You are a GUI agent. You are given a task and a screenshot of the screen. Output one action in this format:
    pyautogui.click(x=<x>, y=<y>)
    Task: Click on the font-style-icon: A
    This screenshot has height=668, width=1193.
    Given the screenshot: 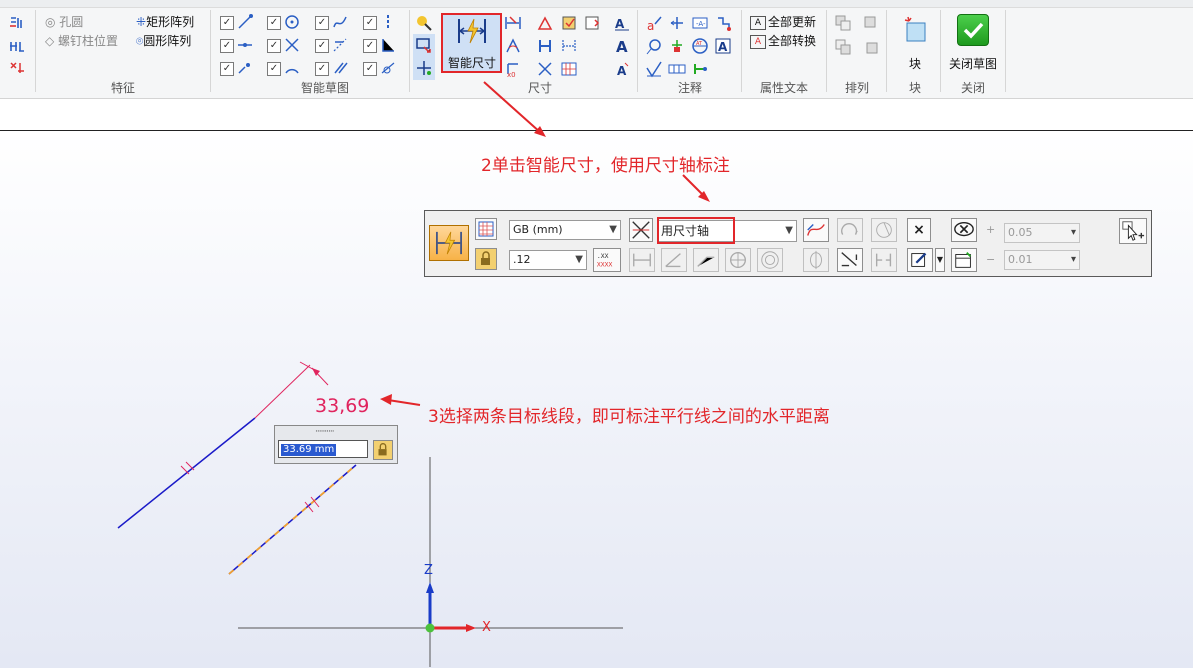 What is the action you would take?
    pyautogui.click(x=622, y=46)
    